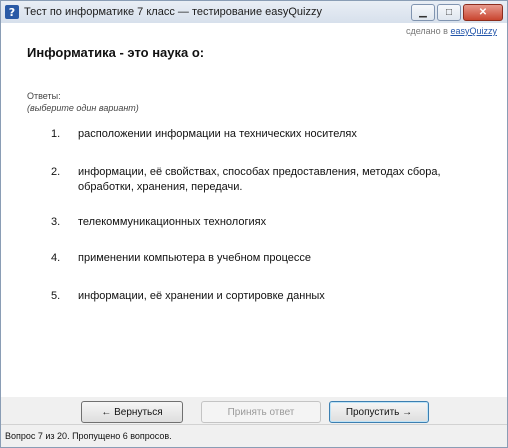 The width and height of the screenshot is (508, 448). What do you see at coordinates (88, 436) in the screenshot?
I see `status-text: Вопрос 7 из 20. Пропущено 6 вопросов.` at bounding box center [88, 436].